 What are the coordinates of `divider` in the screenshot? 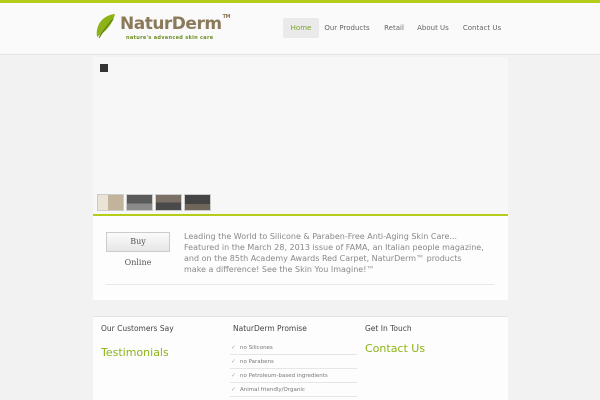 It's located at (300, 284).